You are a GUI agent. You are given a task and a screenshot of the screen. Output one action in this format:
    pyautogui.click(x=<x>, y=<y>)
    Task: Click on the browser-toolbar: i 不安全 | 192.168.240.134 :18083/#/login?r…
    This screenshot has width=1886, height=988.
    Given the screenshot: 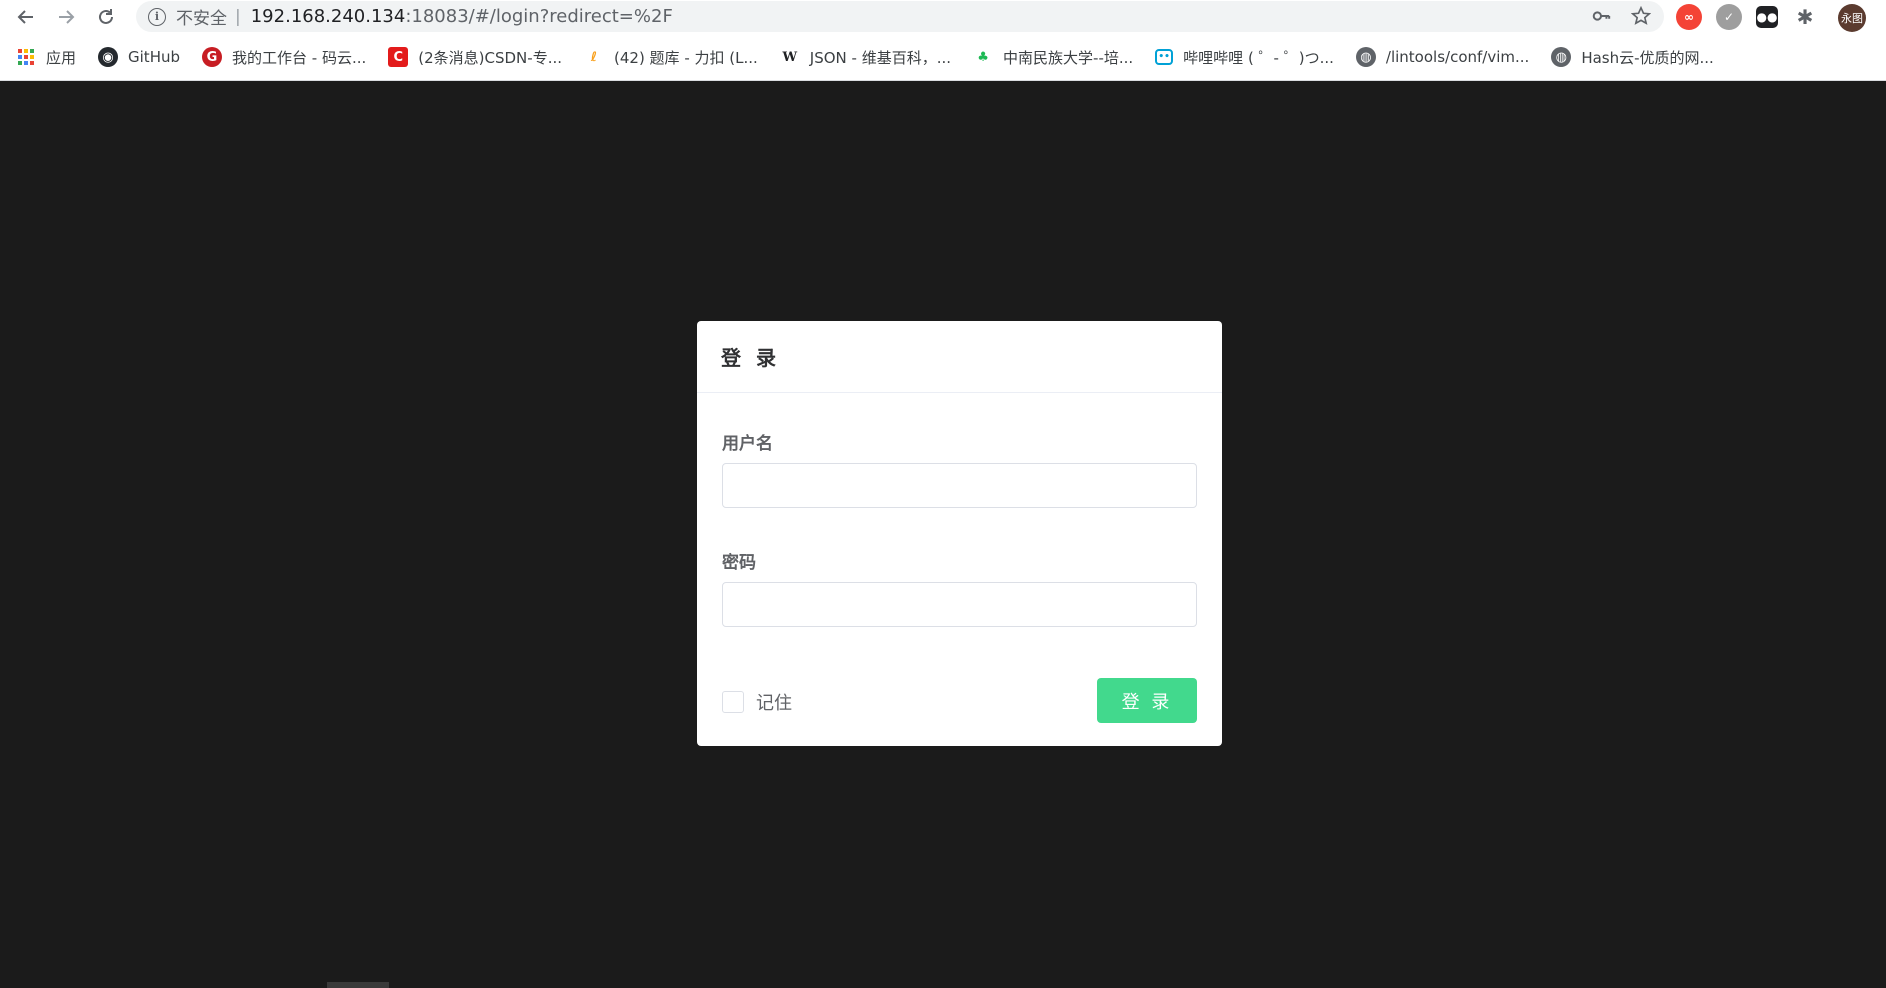 What is the action you would take?
    pyautogui.click(x=943, y=16)
    